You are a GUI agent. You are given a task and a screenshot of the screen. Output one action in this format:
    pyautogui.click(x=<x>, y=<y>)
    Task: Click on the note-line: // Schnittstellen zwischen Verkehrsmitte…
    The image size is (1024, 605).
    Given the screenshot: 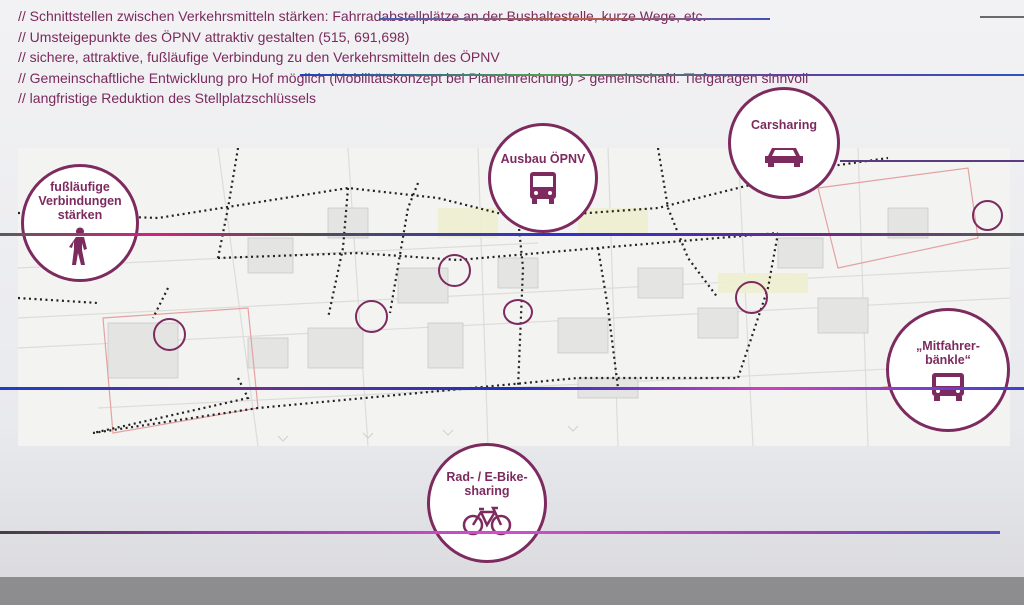 What is the action you would take?
    pyautogui.click(x=362, y=16)
    